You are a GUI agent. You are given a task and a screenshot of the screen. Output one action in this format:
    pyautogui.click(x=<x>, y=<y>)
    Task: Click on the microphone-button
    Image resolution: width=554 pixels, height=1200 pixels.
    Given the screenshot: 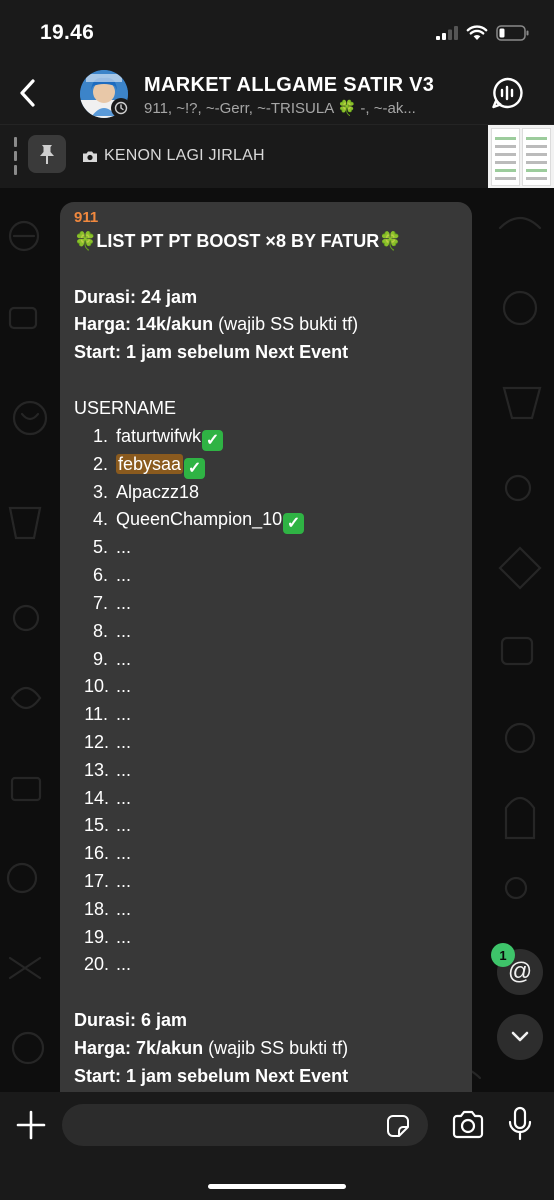 What is the action you would take?
    pyautogui.click(x=520, y=1124)
    